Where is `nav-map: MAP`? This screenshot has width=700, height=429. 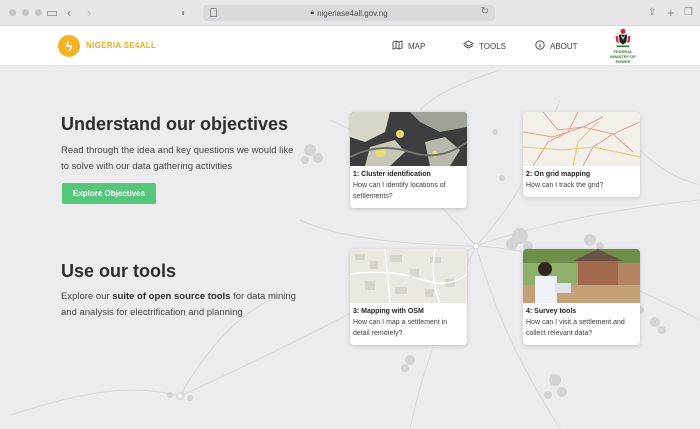 nav-map: MAP is located at coordinates (408, 46).